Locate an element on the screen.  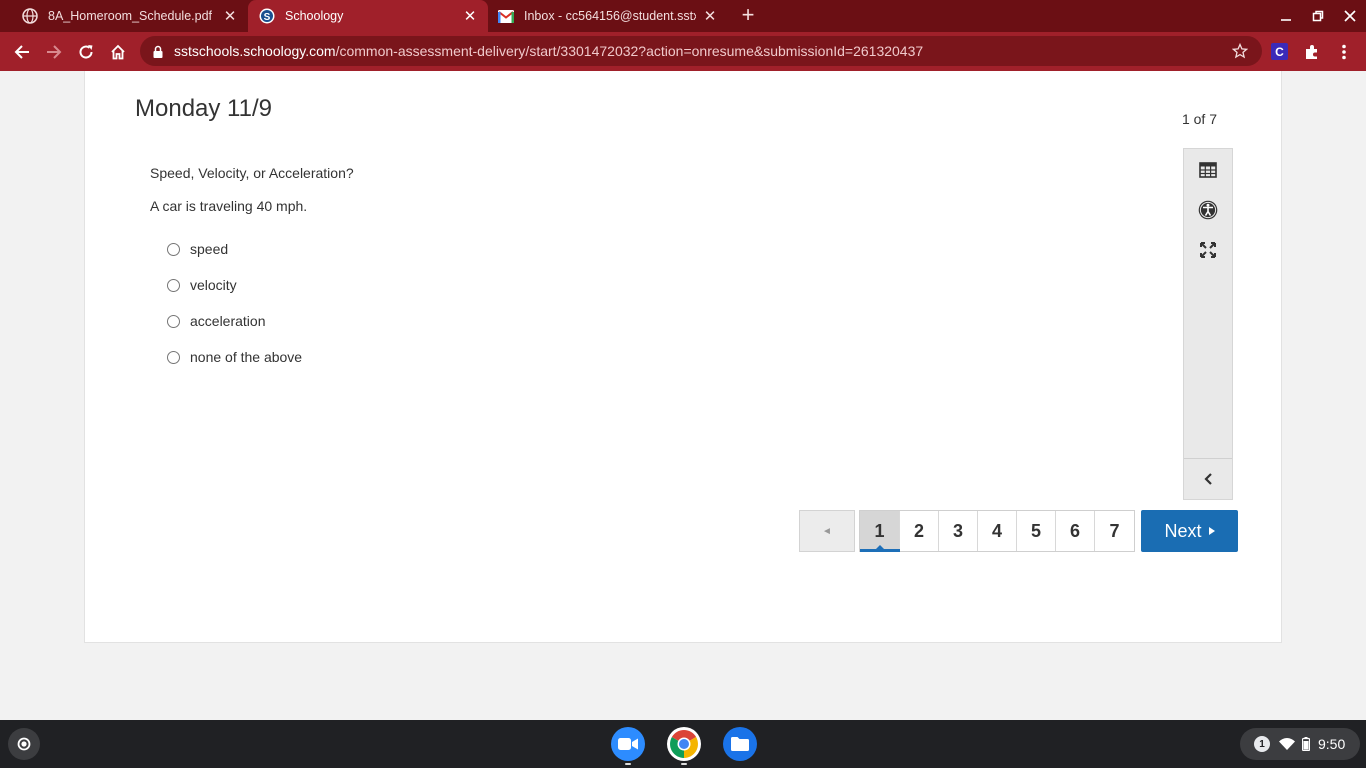
status-tray: 1 9:50 is located at coordinates (1300, 744).